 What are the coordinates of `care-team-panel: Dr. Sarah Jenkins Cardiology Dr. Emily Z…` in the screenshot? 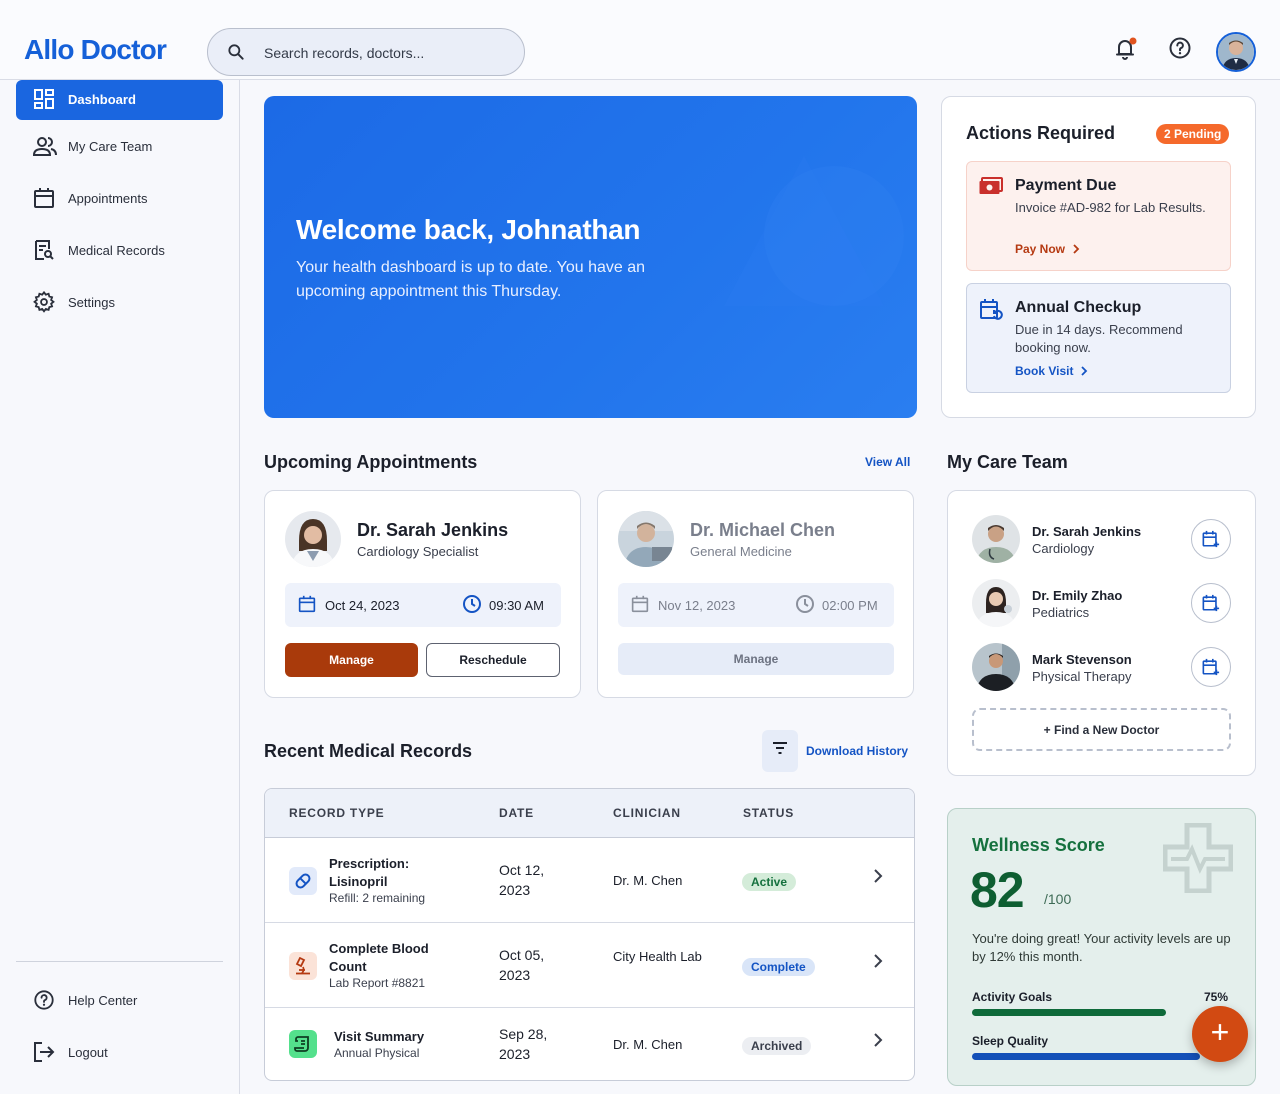 It's located at (1101, 633).